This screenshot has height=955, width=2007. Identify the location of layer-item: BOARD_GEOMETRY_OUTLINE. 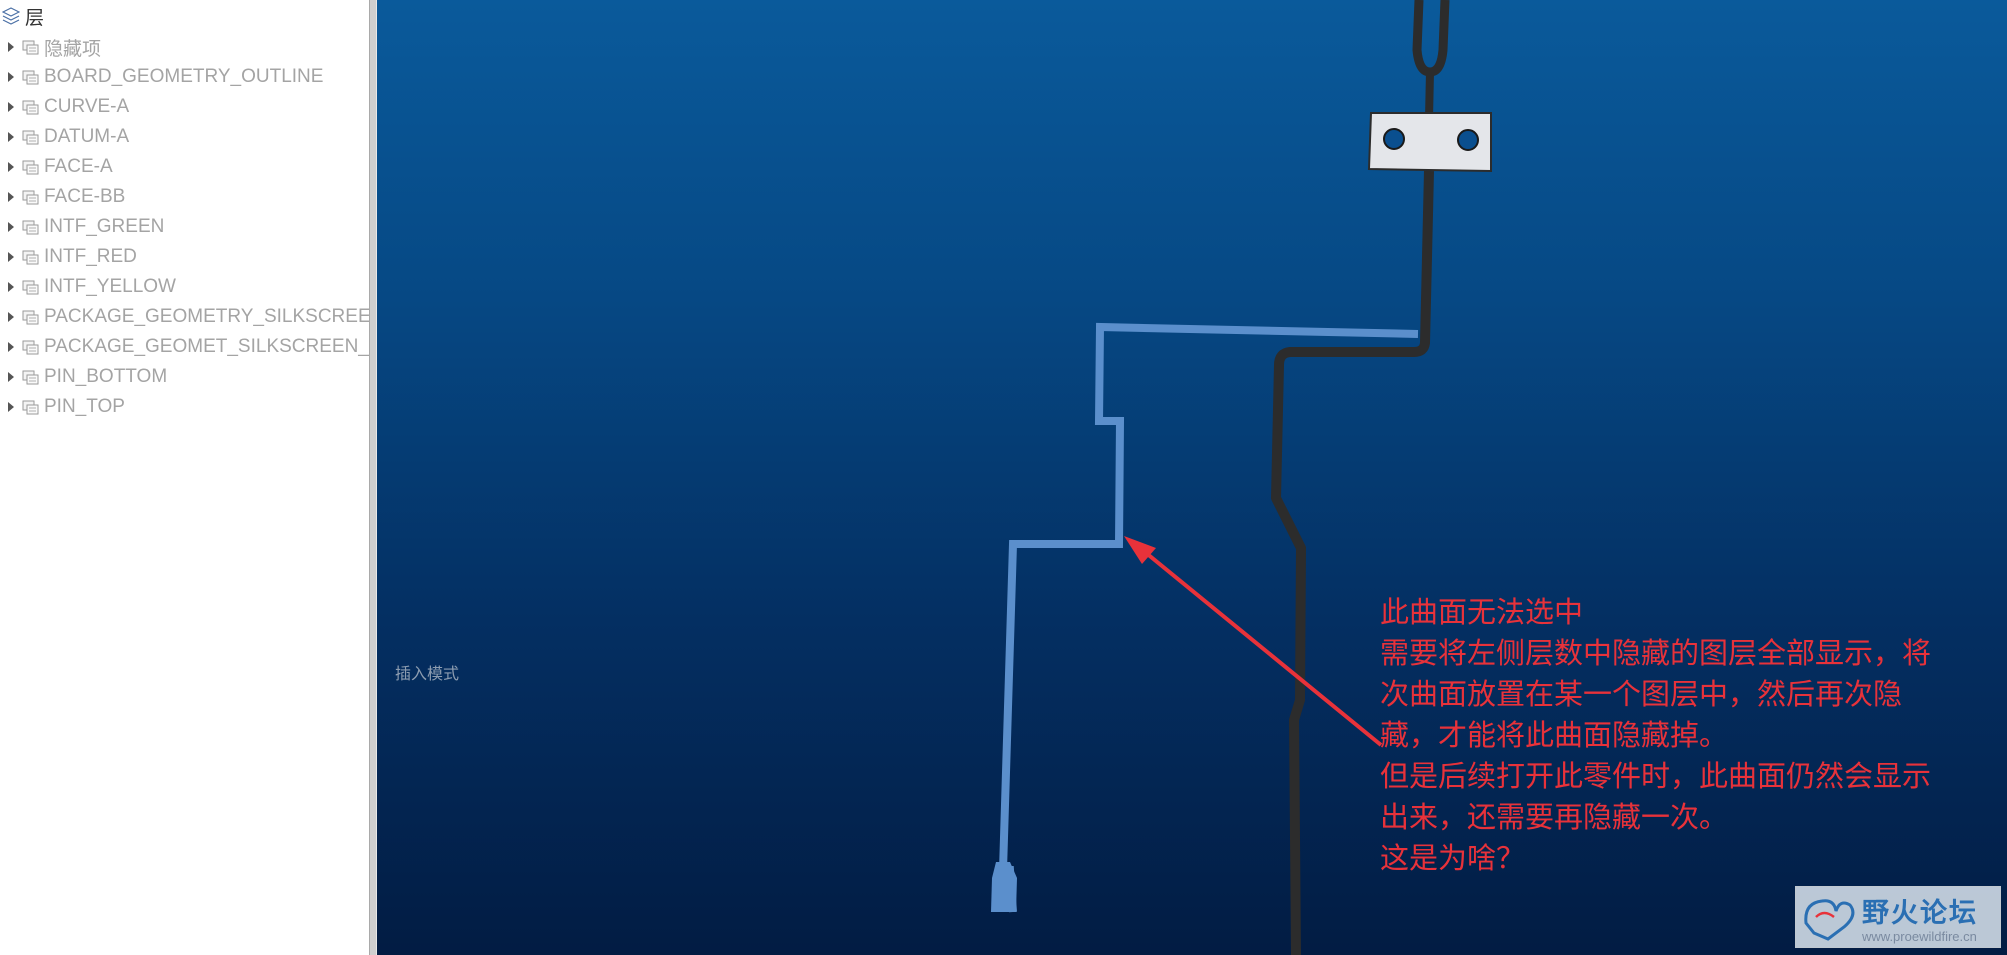
(184, 77).